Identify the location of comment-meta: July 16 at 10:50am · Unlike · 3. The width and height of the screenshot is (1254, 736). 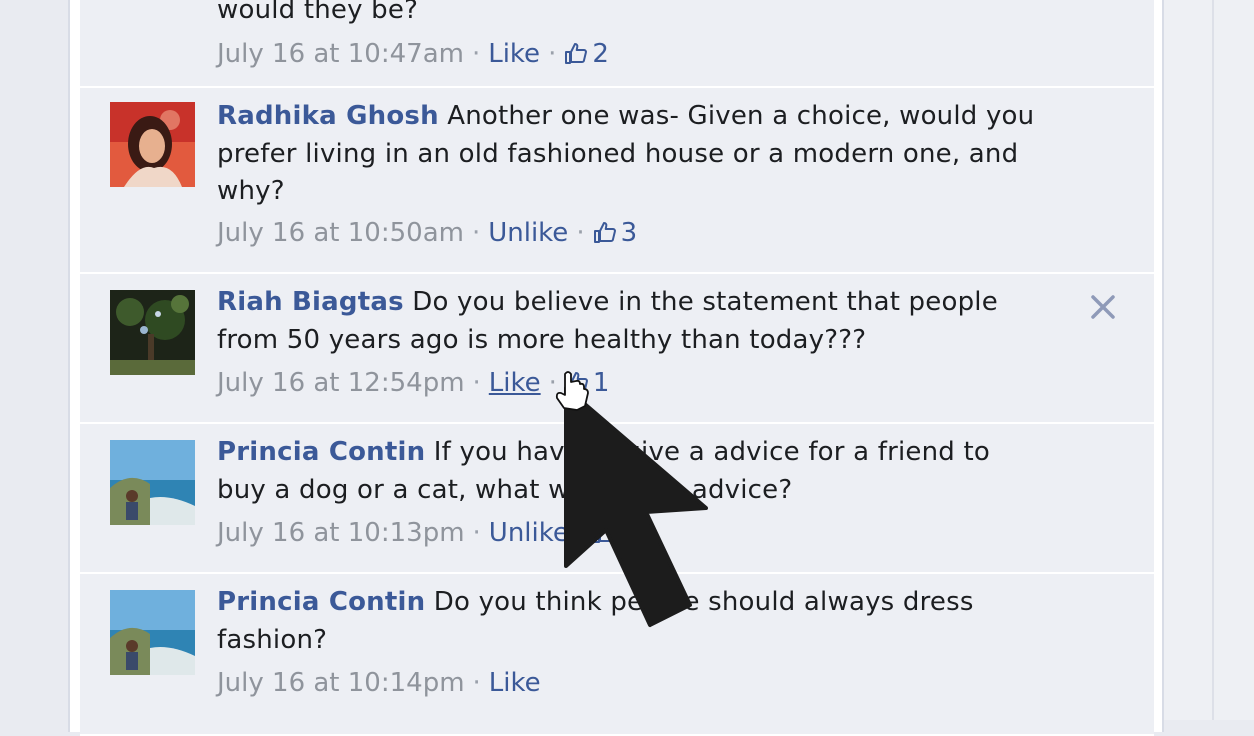
(427, 234).